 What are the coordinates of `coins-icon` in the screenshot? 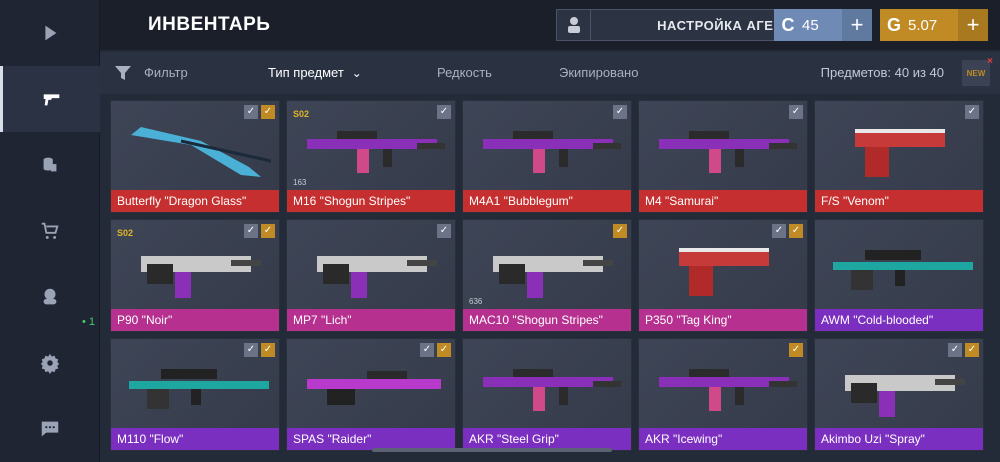 It's located at (50, 164).